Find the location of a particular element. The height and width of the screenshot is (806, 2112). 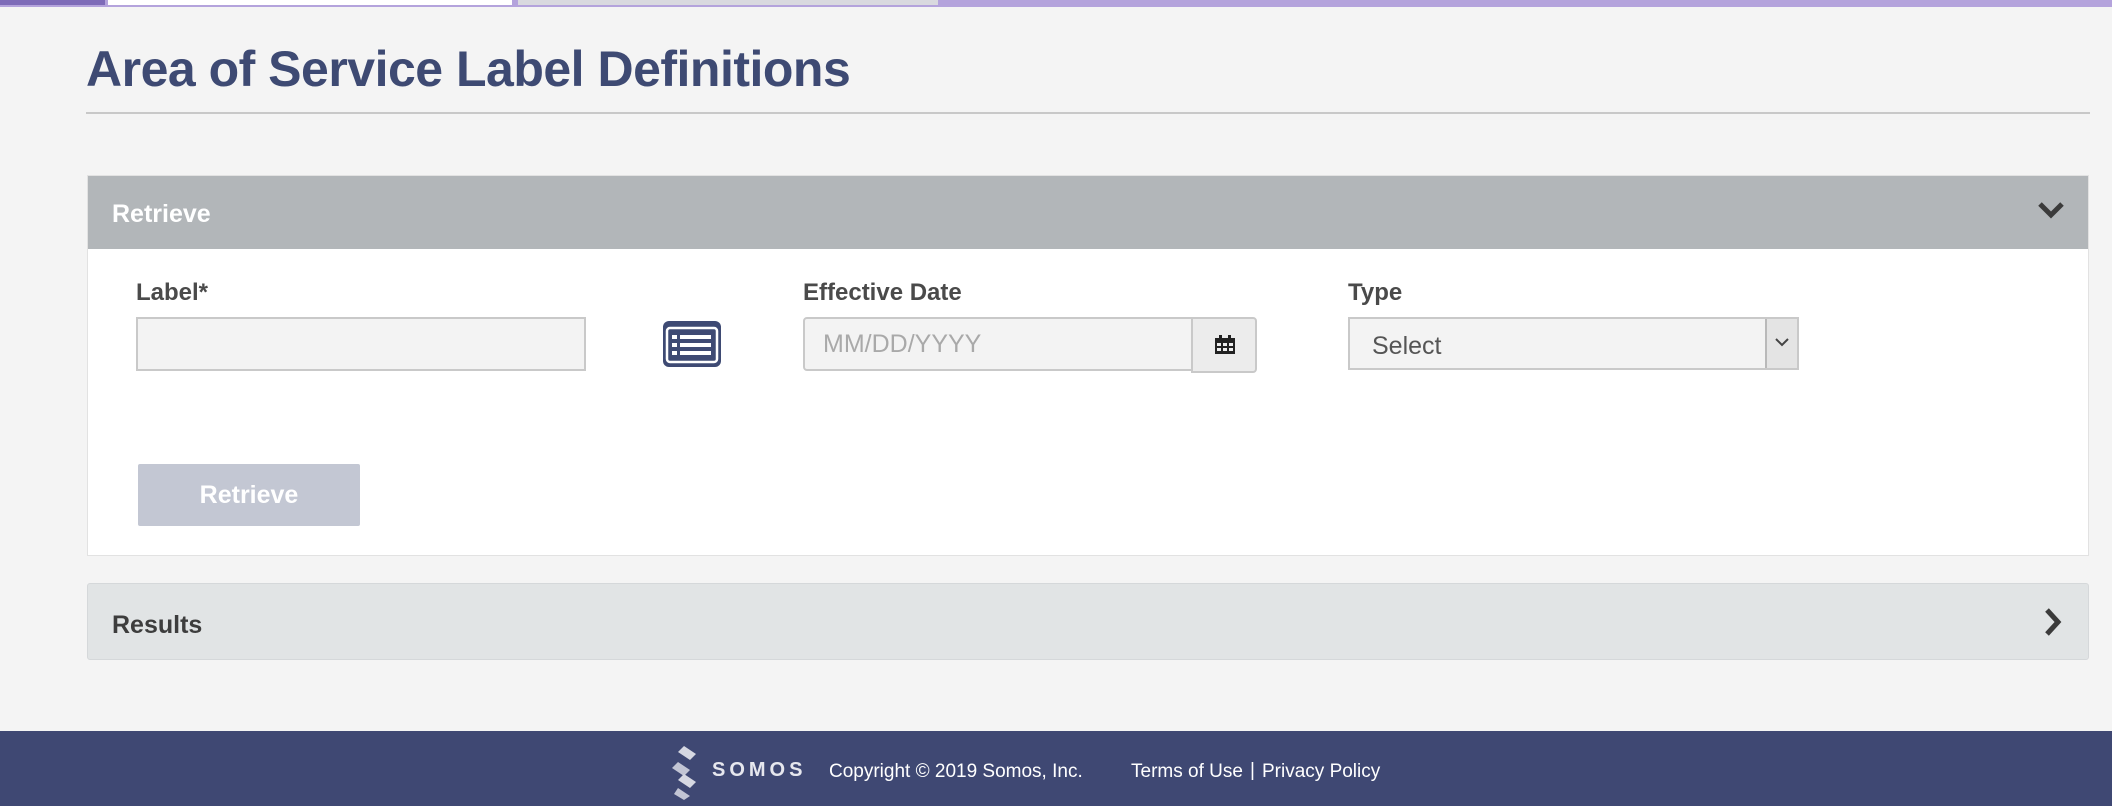

select-arrow is located at coordinates (1781, 343).